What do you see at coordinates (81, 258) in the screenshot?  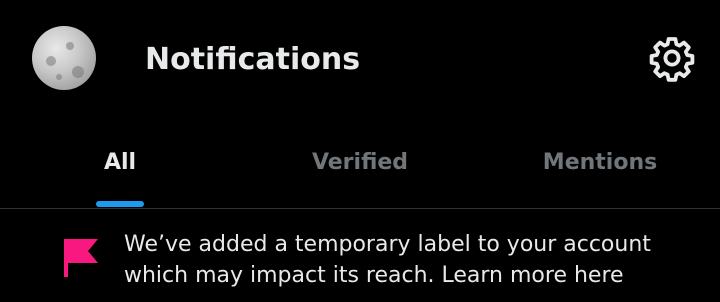 I see `flag-icon` at bounding box center [81, 258].